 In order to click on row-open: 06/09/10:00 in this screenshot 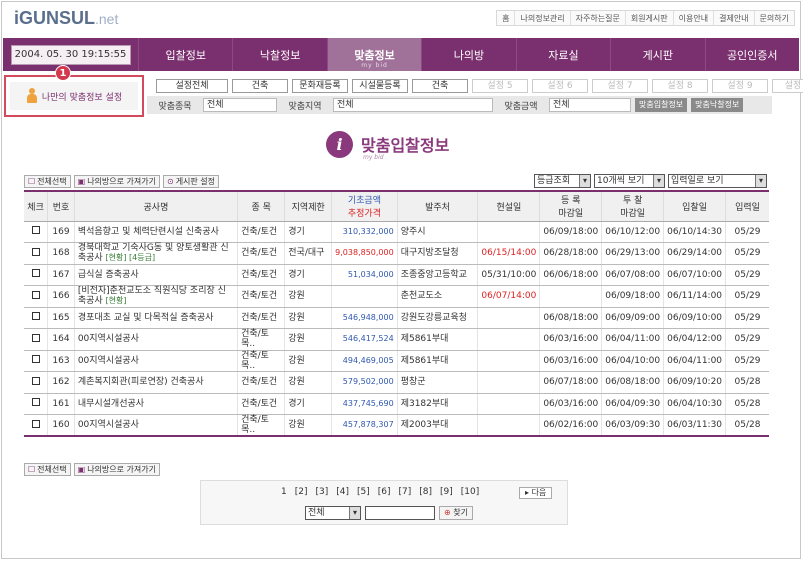, I will do `click(694, 318)`.